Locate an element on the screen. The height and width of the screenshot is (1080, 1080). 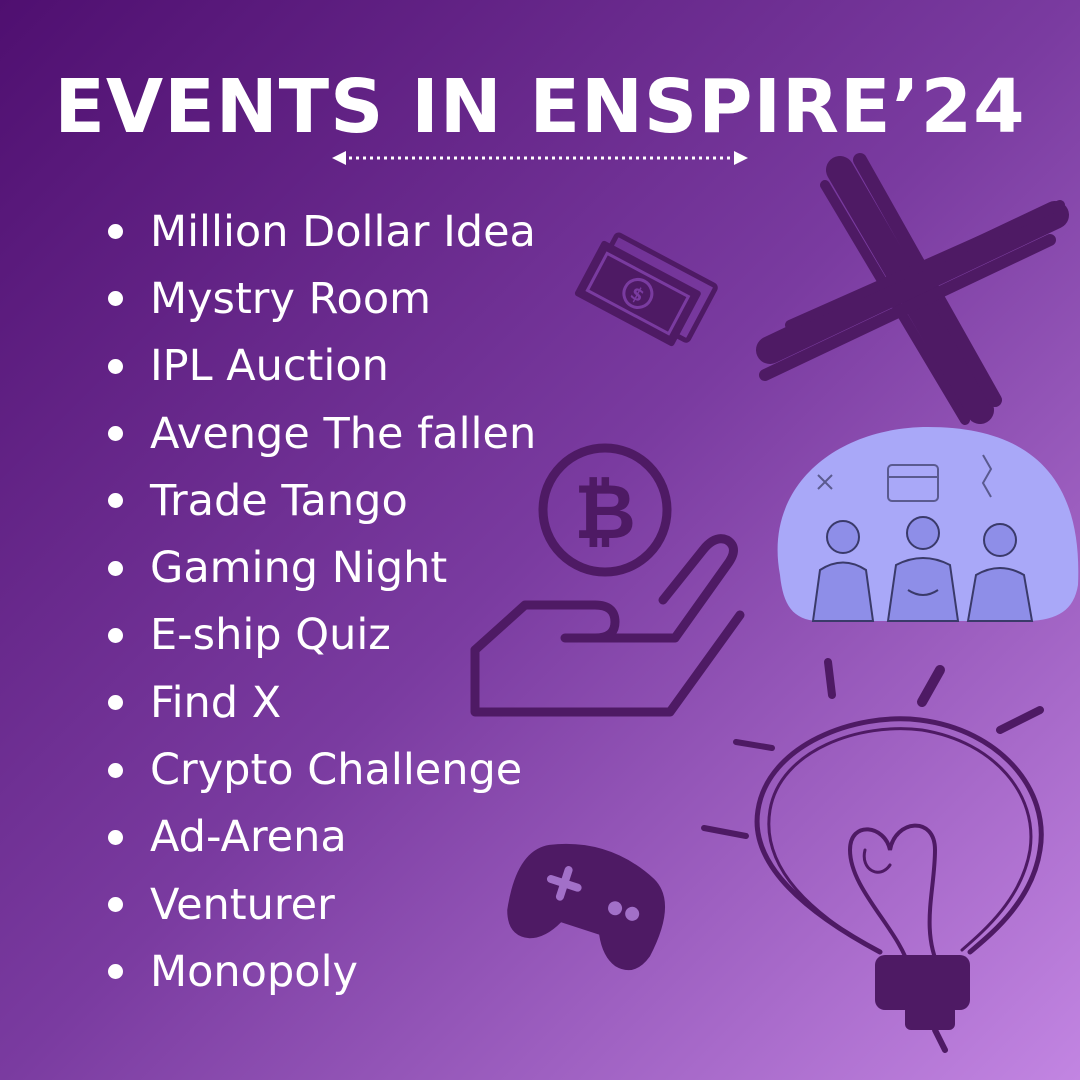
list-item: Monopoly is located at coordinates (322, 971).